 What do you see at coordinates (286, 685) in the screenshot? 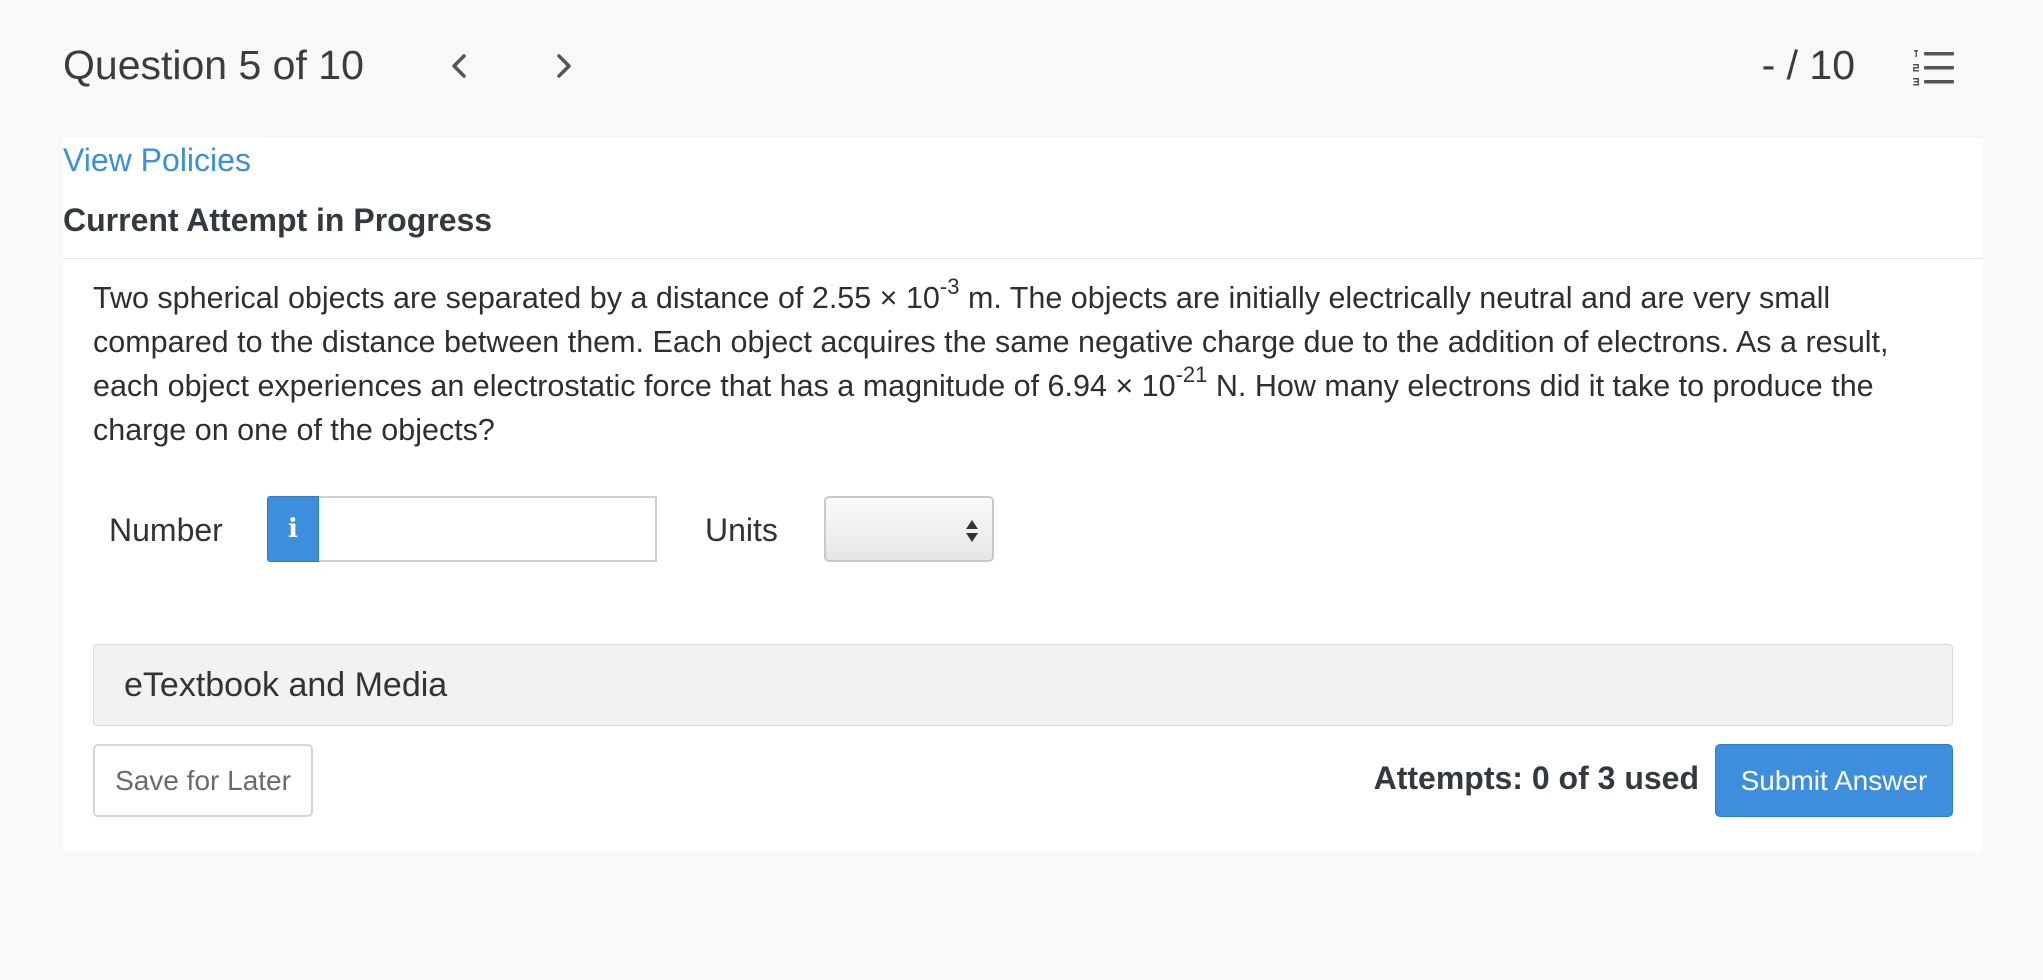
I see `etextbook-media-label: eTextbook and Media` at bounding box center [286, 685].